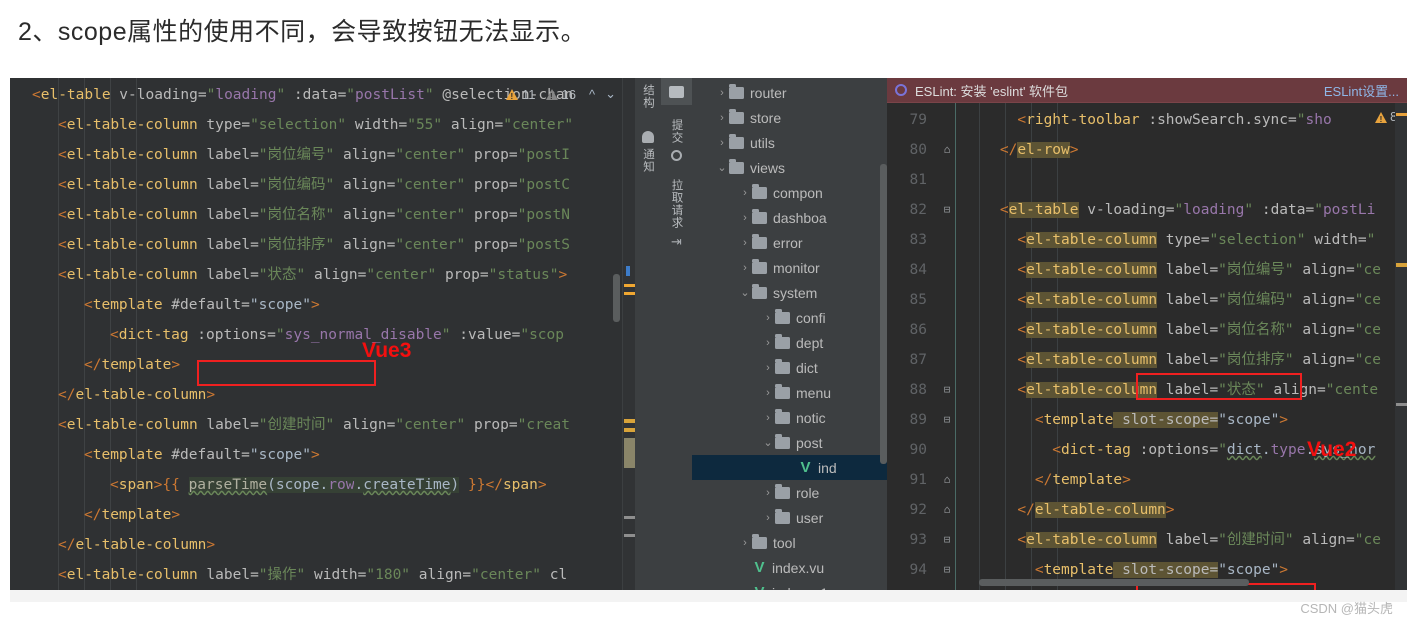  I want to click on code-token: "creat, so click(543, 425).